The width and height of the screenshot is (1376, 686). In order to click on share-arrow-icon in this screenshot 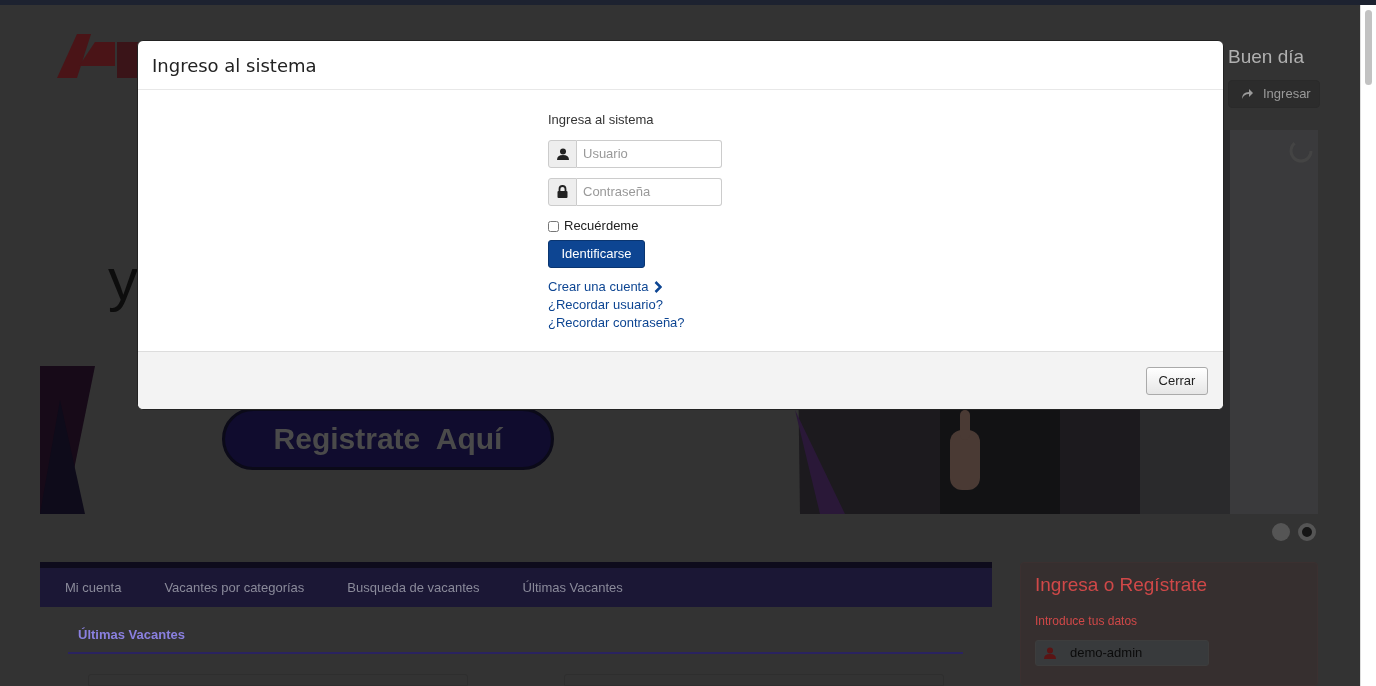, I will do `click(1247, 93)`.